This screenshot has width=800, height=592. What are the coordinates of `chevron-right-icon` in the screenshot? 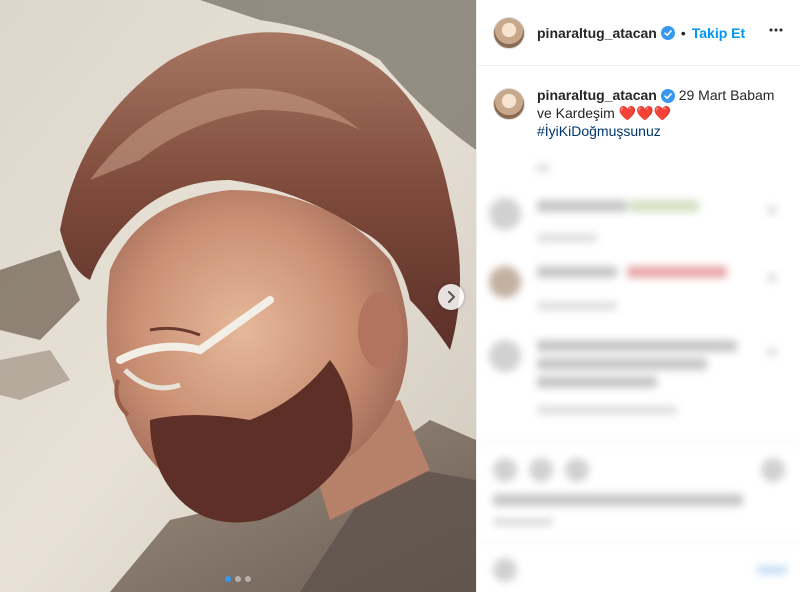 It's located at (451, 297).